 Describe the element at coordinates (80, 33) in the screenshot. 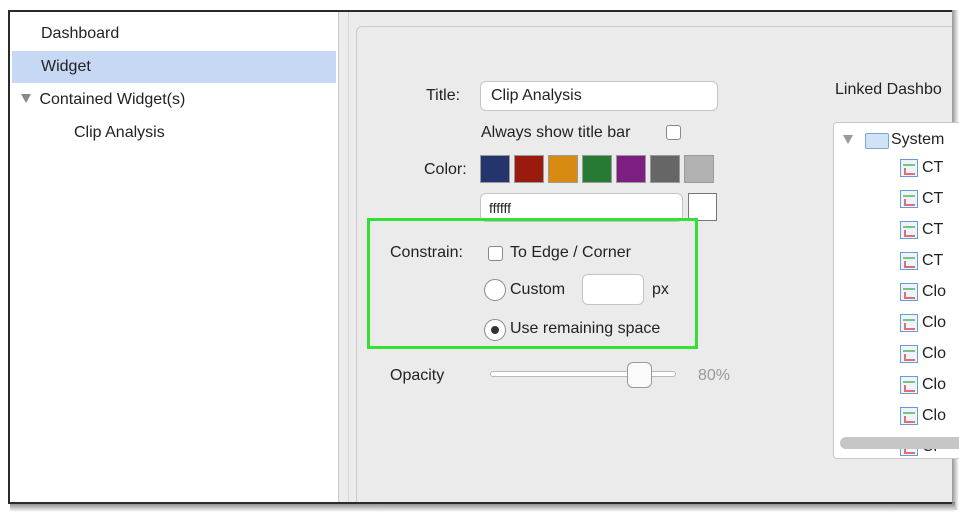

I see `sidebar-item-label: Dashboard` at that location.